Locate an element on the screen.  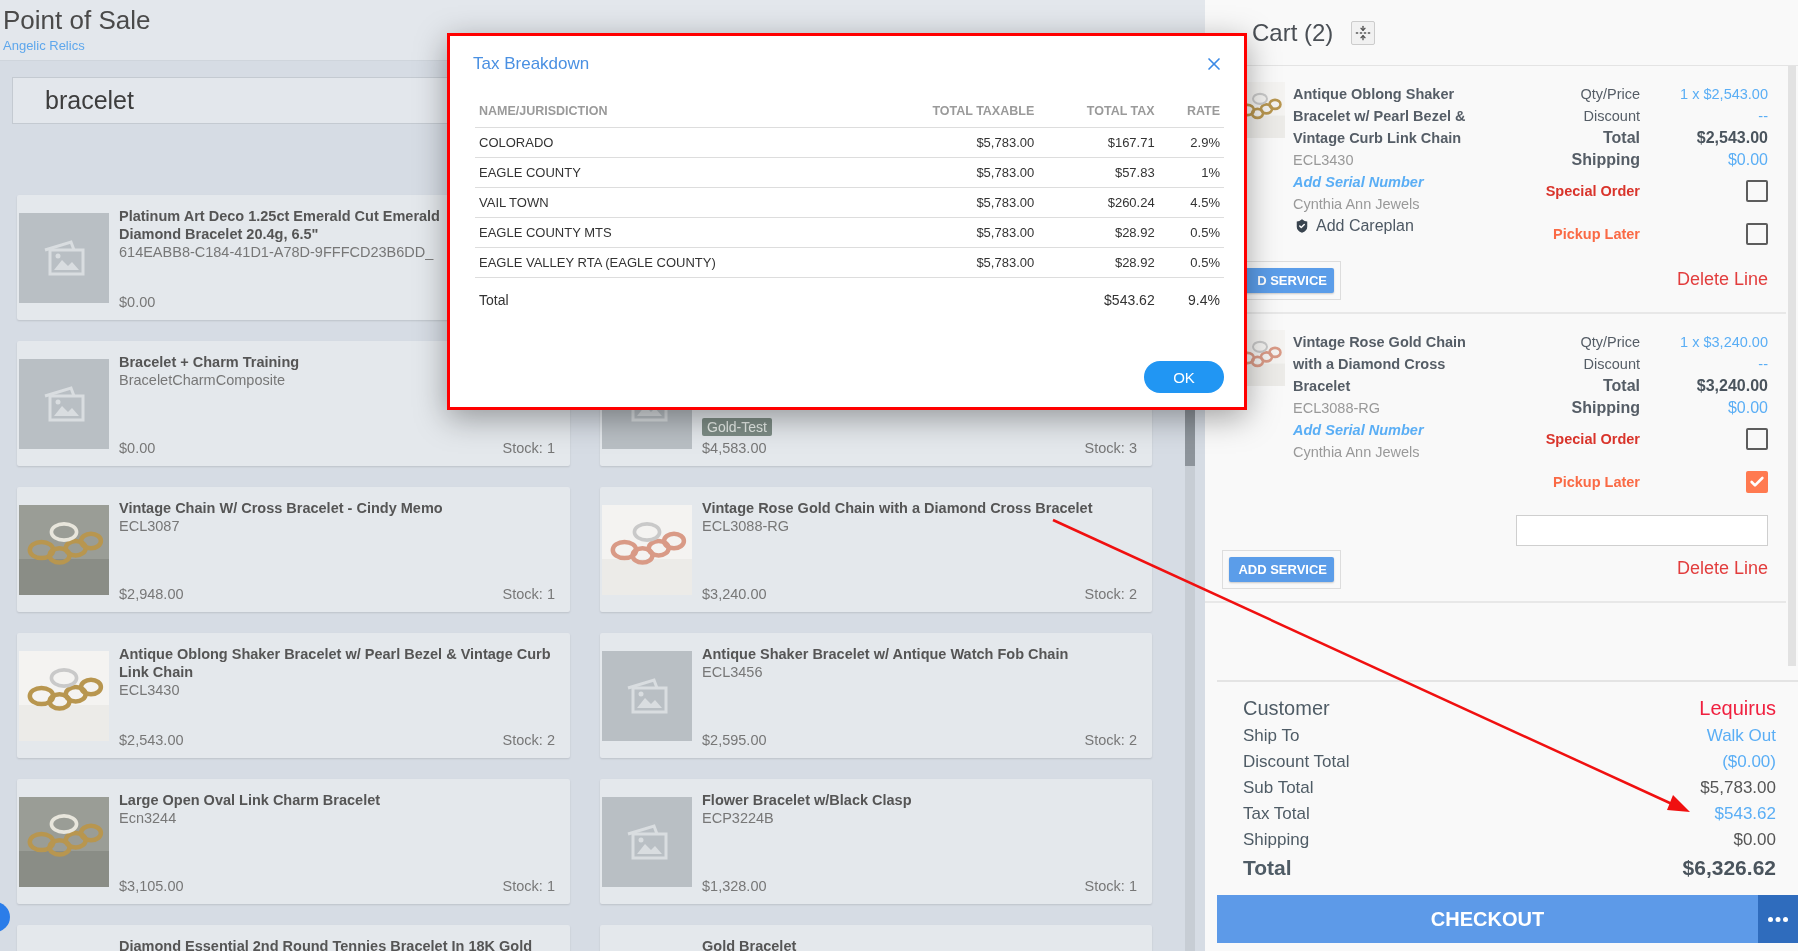
detail-label: Total is located at coordinates (1621, 138).